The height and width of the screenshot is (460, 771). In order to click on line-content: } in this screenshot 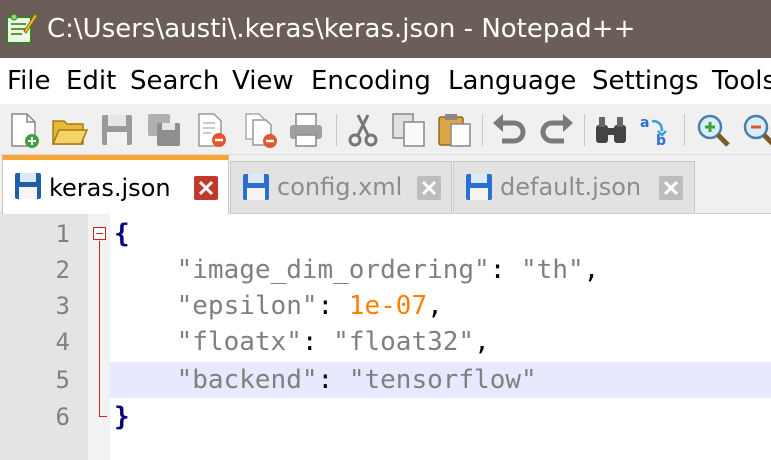, I will do `click(122, 417)`.